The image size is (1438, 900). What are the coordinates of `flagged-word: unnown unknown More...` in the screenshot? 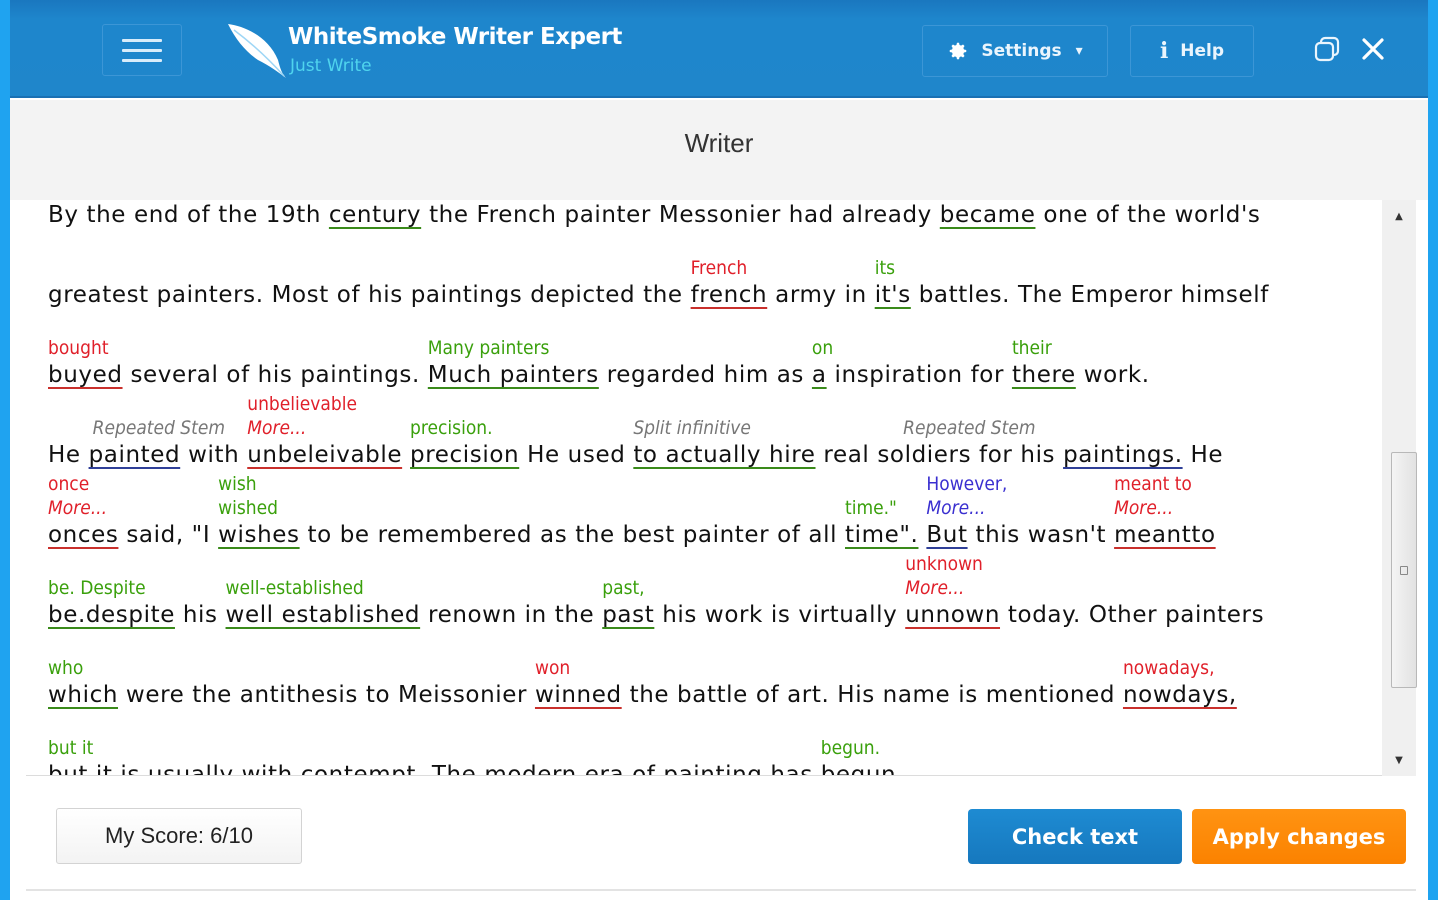 It's located at (952, 590).